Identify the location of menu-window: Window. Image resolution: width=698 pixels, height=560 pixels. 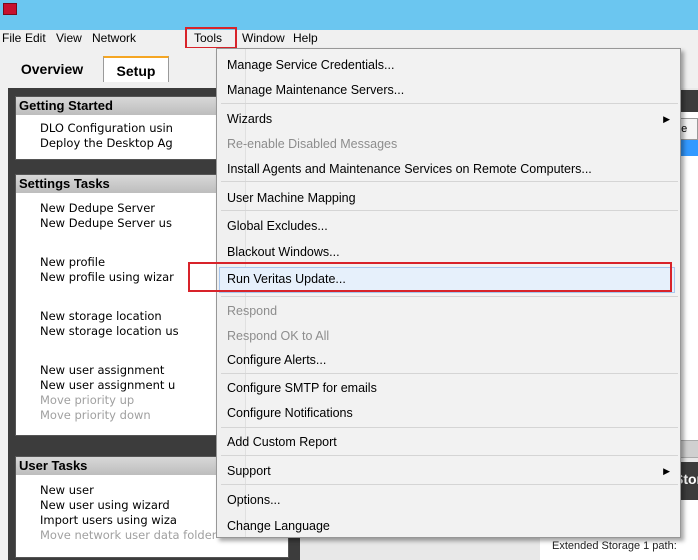
(263, 38).